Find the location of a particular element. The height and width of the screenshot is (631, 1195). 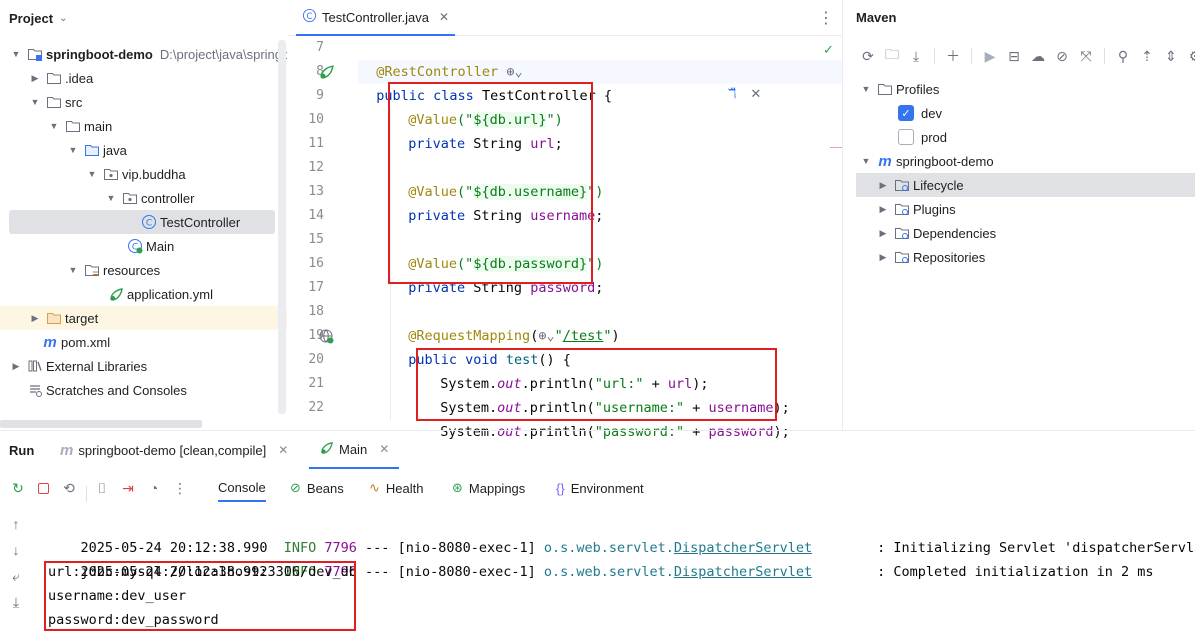

offline-icon: ☁ is located at coordinates (1038, 56).